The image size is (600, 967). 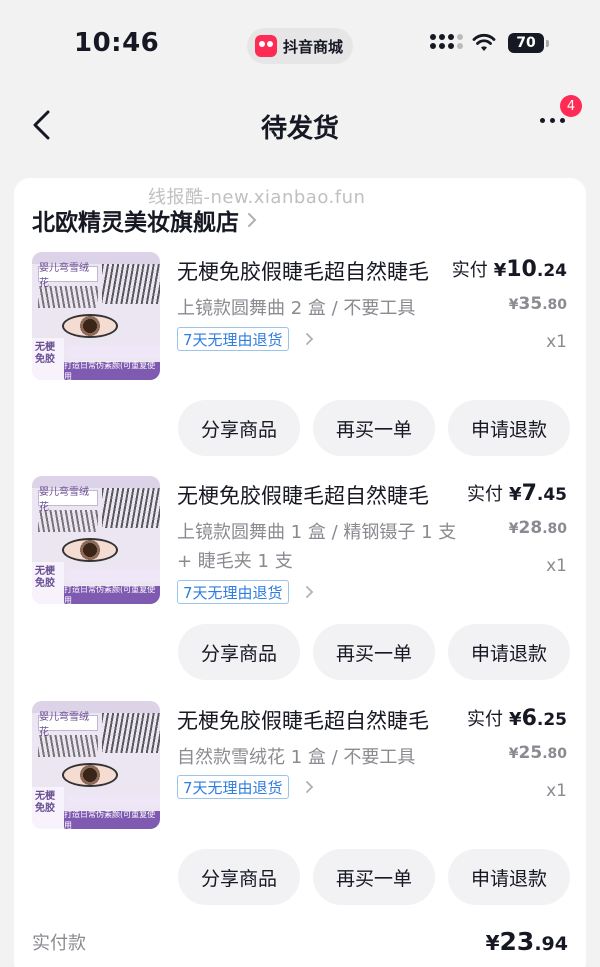 I want to click on price-integer: 7, so click(x=529, y=493).